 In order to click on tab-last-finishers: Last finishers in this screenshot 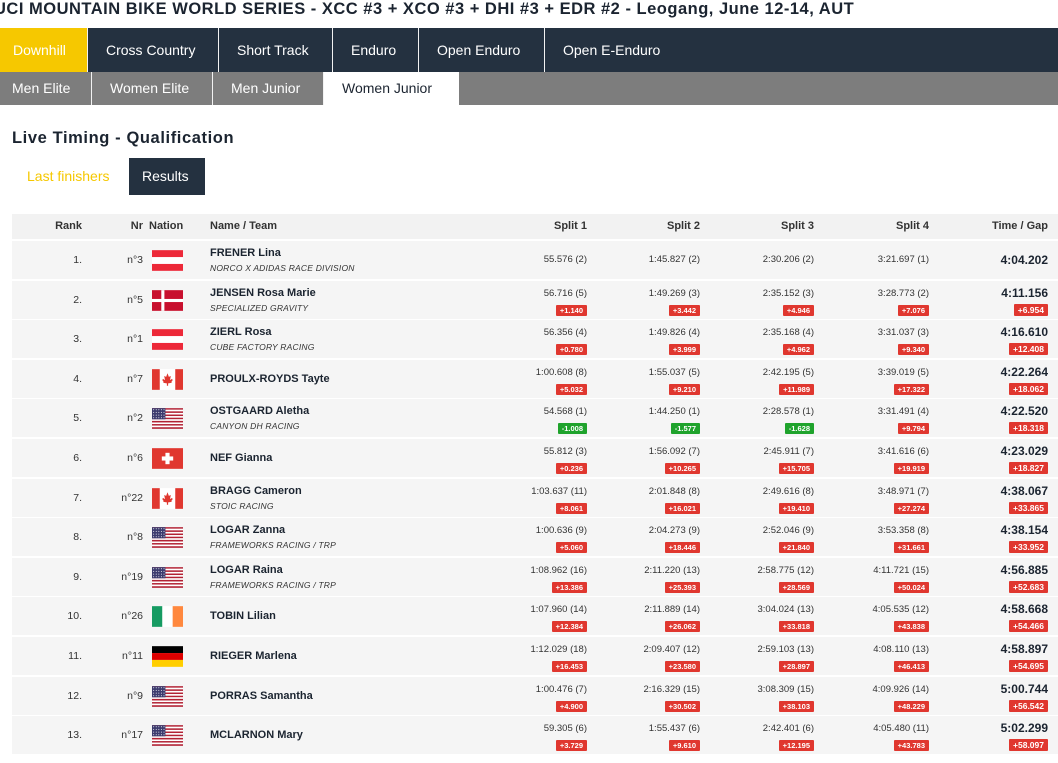, I will do `click(70, 176)`.